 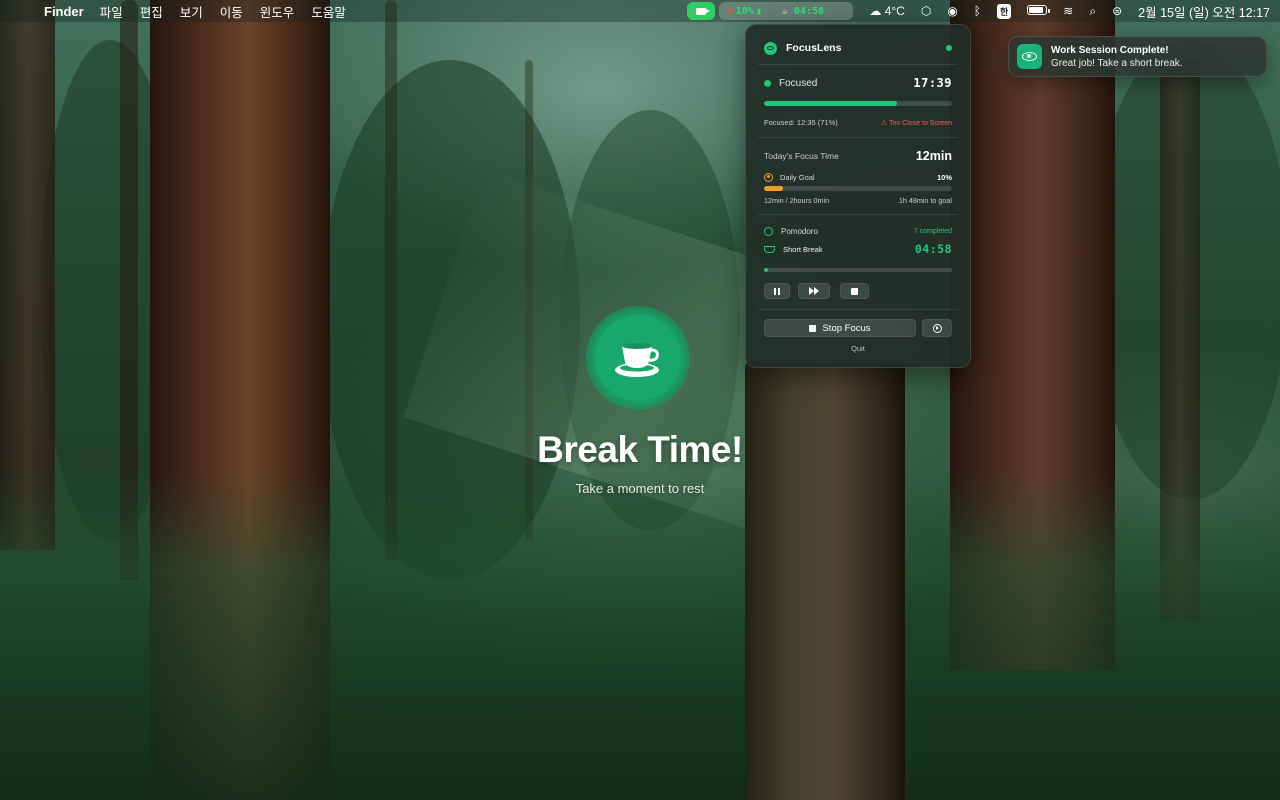 I want to click on break-title: Break Time!, so click(x=640, y=449).